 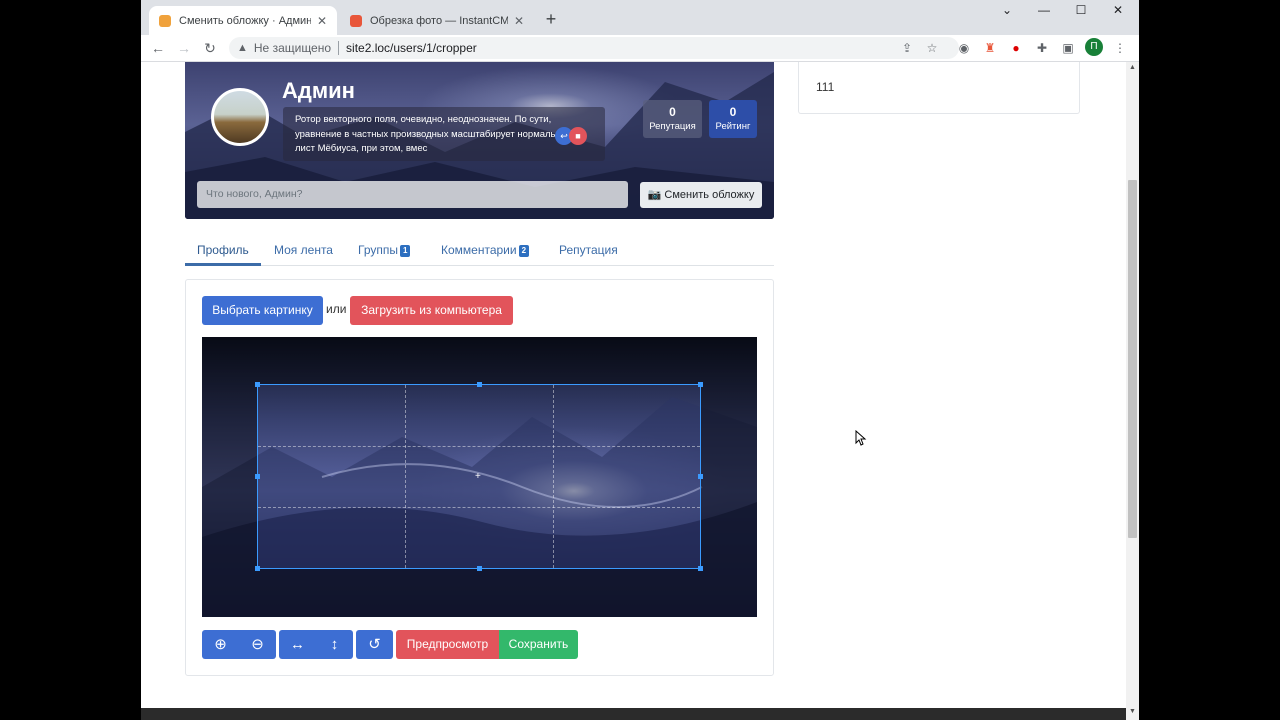 I want to click on change-cover-label: Сменить обложку, so click(x=709, y=195).